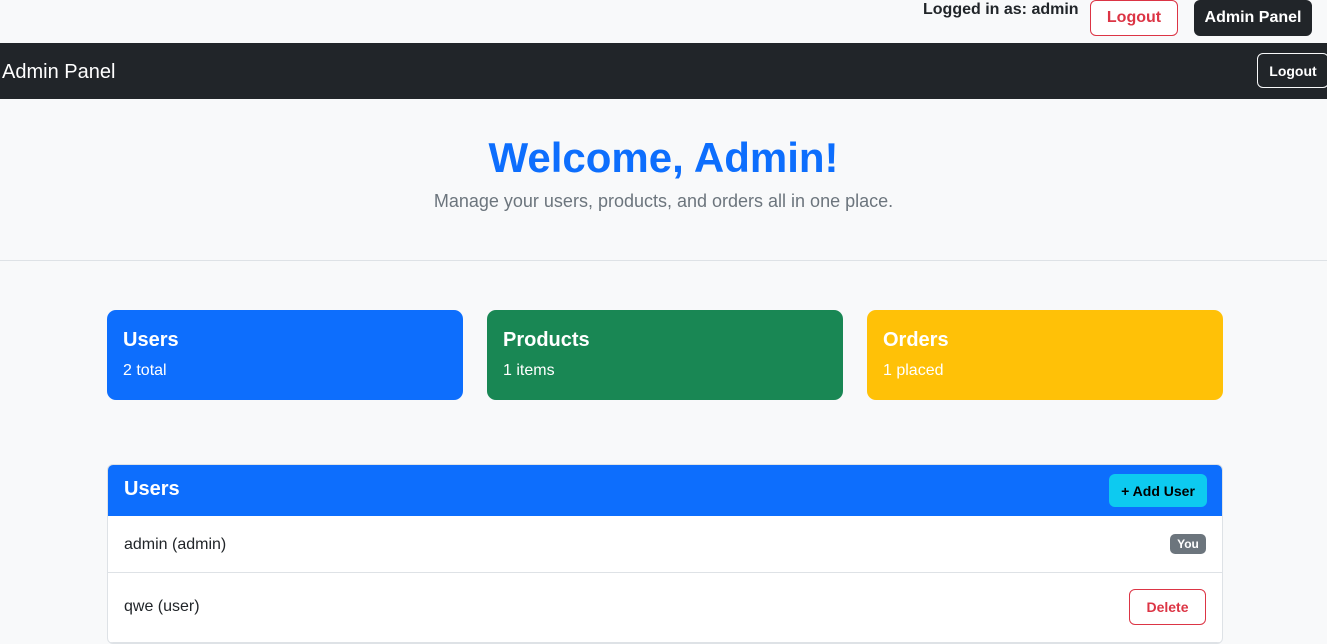  What do you see at coordinates (1134, 18) in the screenshot?
I see `top-logout-button: Logout` at bounding box center [1134, 18].